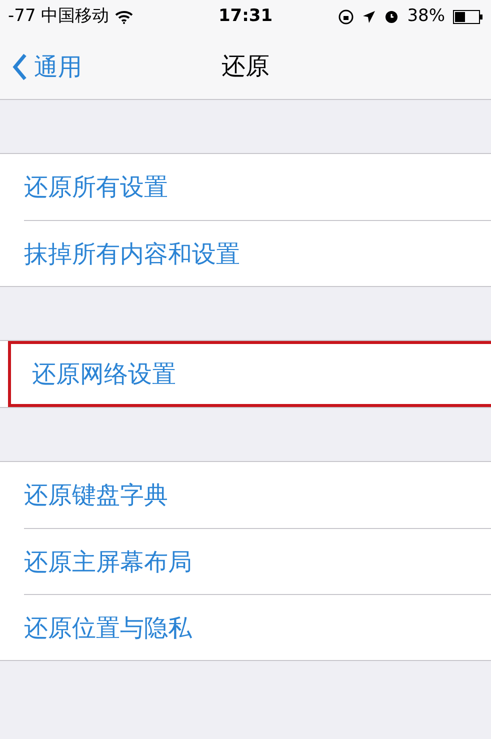 This screenshot has height=739, width=491. What do you see at coordinates (245, 495) in the screenshot?
I see `settings-row: 还原键盘字典` at bounding box center [245, 495].